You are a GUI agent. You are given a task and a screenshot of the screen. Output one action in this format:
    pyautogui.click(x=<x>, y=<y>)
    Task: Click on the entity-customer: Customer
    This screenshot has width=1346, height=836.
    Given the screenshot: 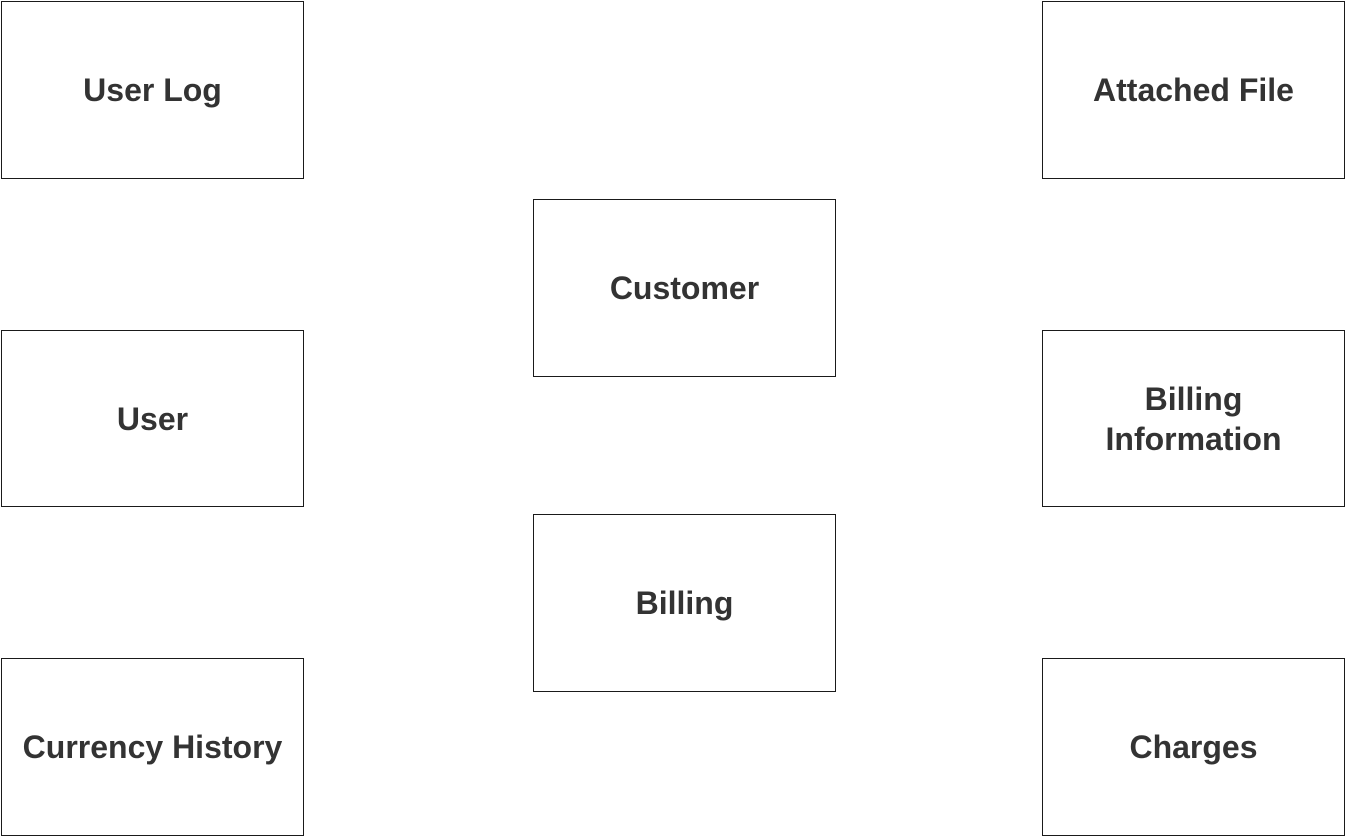 What is the action you would take?
    pyautogui.click(x=684, y=288)
    